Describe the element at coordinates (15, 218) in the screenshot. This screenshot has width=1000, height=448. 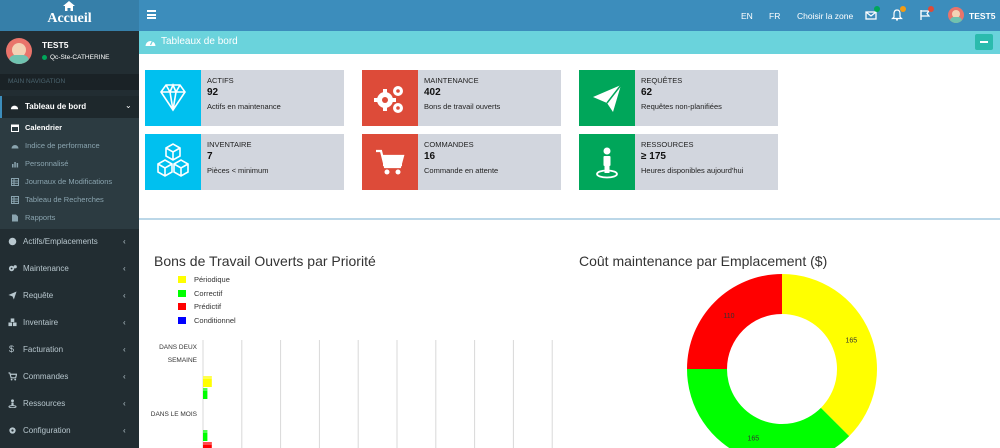
I see `file-icon` at that location.